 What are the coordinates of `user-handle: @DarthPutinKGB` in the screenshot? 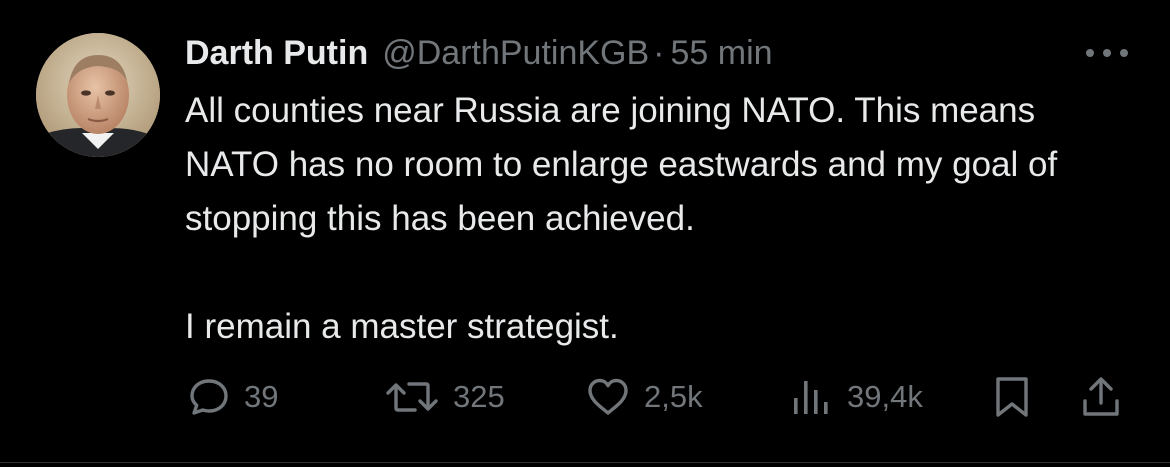 It's located at (515, 53).